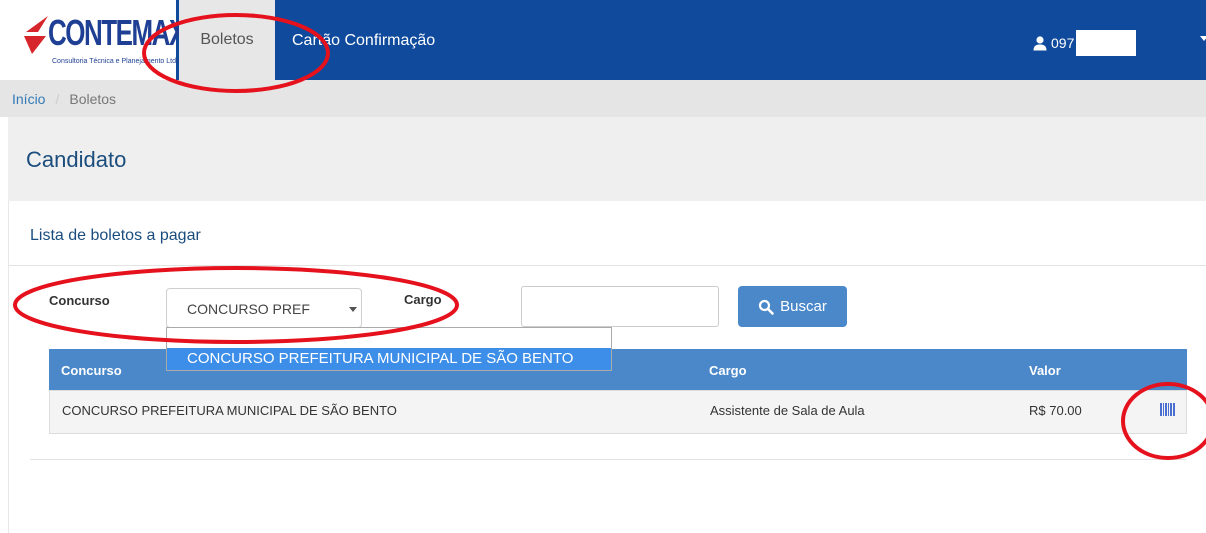 Image resolution: width=1206 pixels, height=533 pixels. What do you see at coordinates (766, 307) in the screenshot?
I see `search-icon` at bounding box center [766, 307].